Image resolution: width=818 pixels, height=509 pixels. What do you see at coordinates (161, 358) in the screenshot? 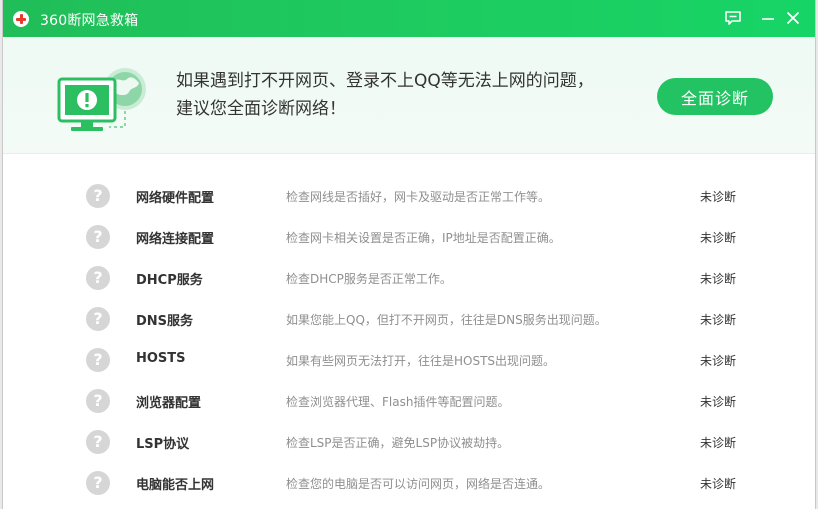
I see `item-name: HOSTS` at bounding box center [161, 358].